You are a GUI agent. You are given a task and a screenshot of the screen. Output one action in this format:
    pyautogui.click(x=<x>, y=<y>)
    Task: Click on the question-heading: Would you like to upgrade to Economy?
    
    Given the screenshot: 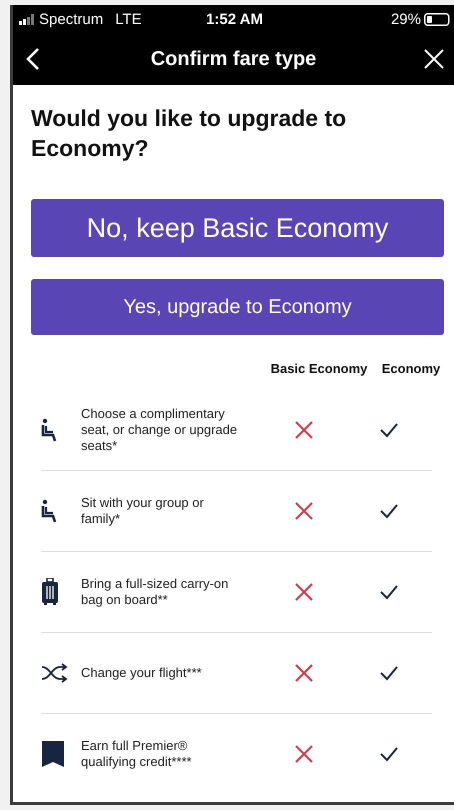 What is the action you would take?
    pyautogui.click(x=189, y=133)
    